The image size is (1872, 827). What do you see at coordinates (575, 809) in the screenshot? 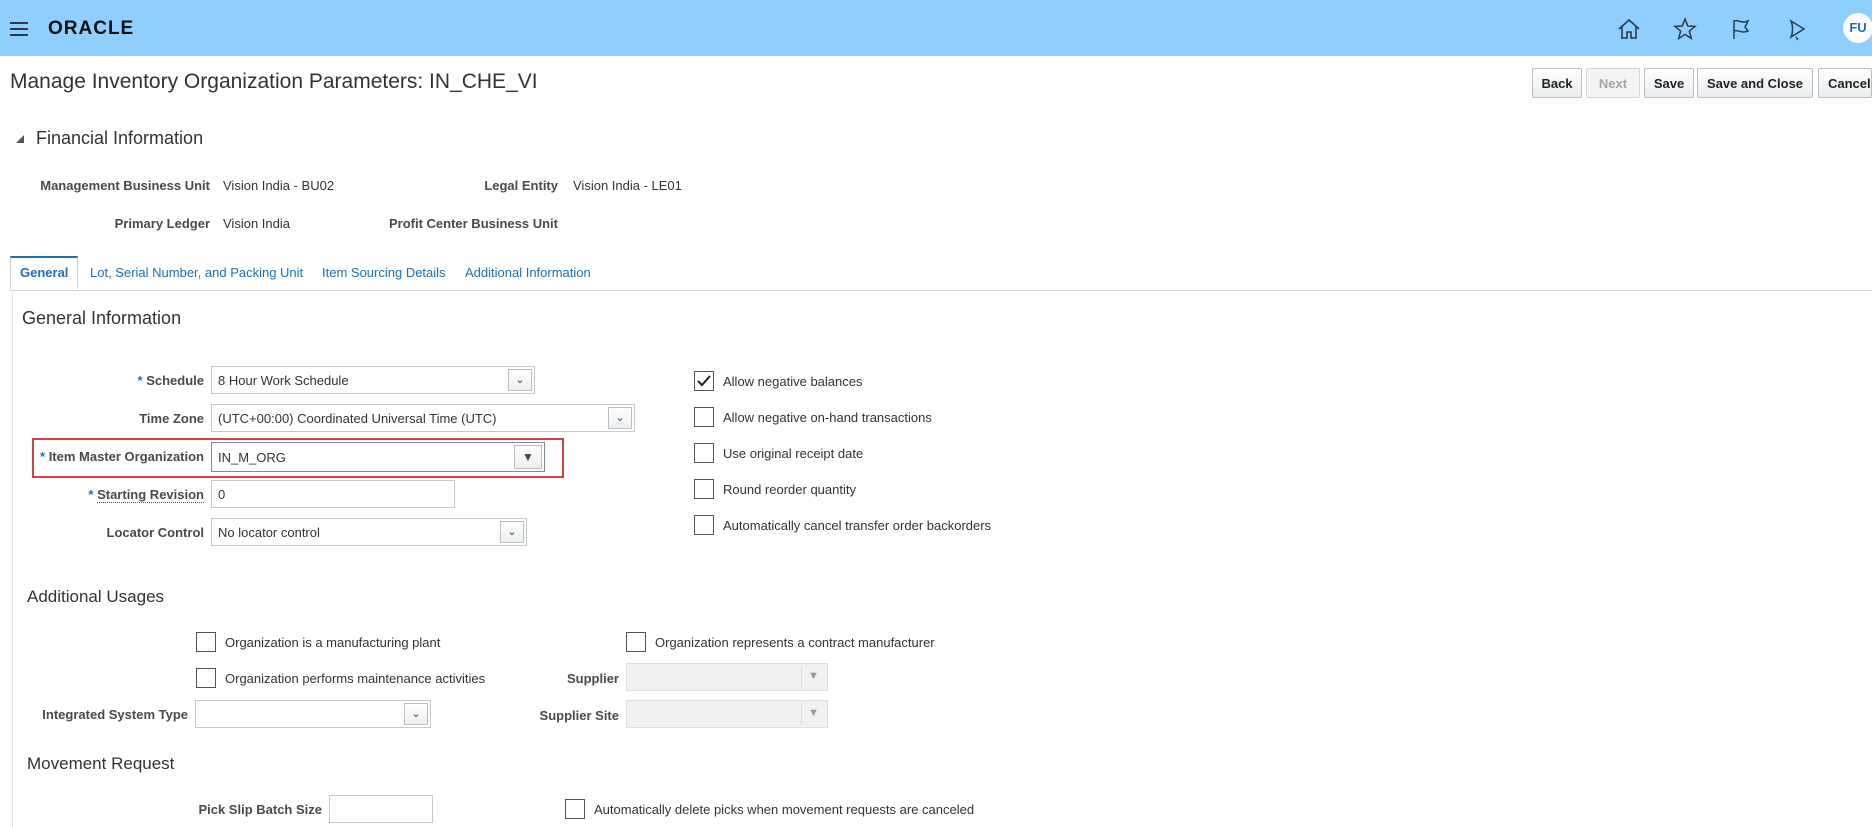
I see `auto-delete-picks-checkbox` at bounding box center [575, 809].